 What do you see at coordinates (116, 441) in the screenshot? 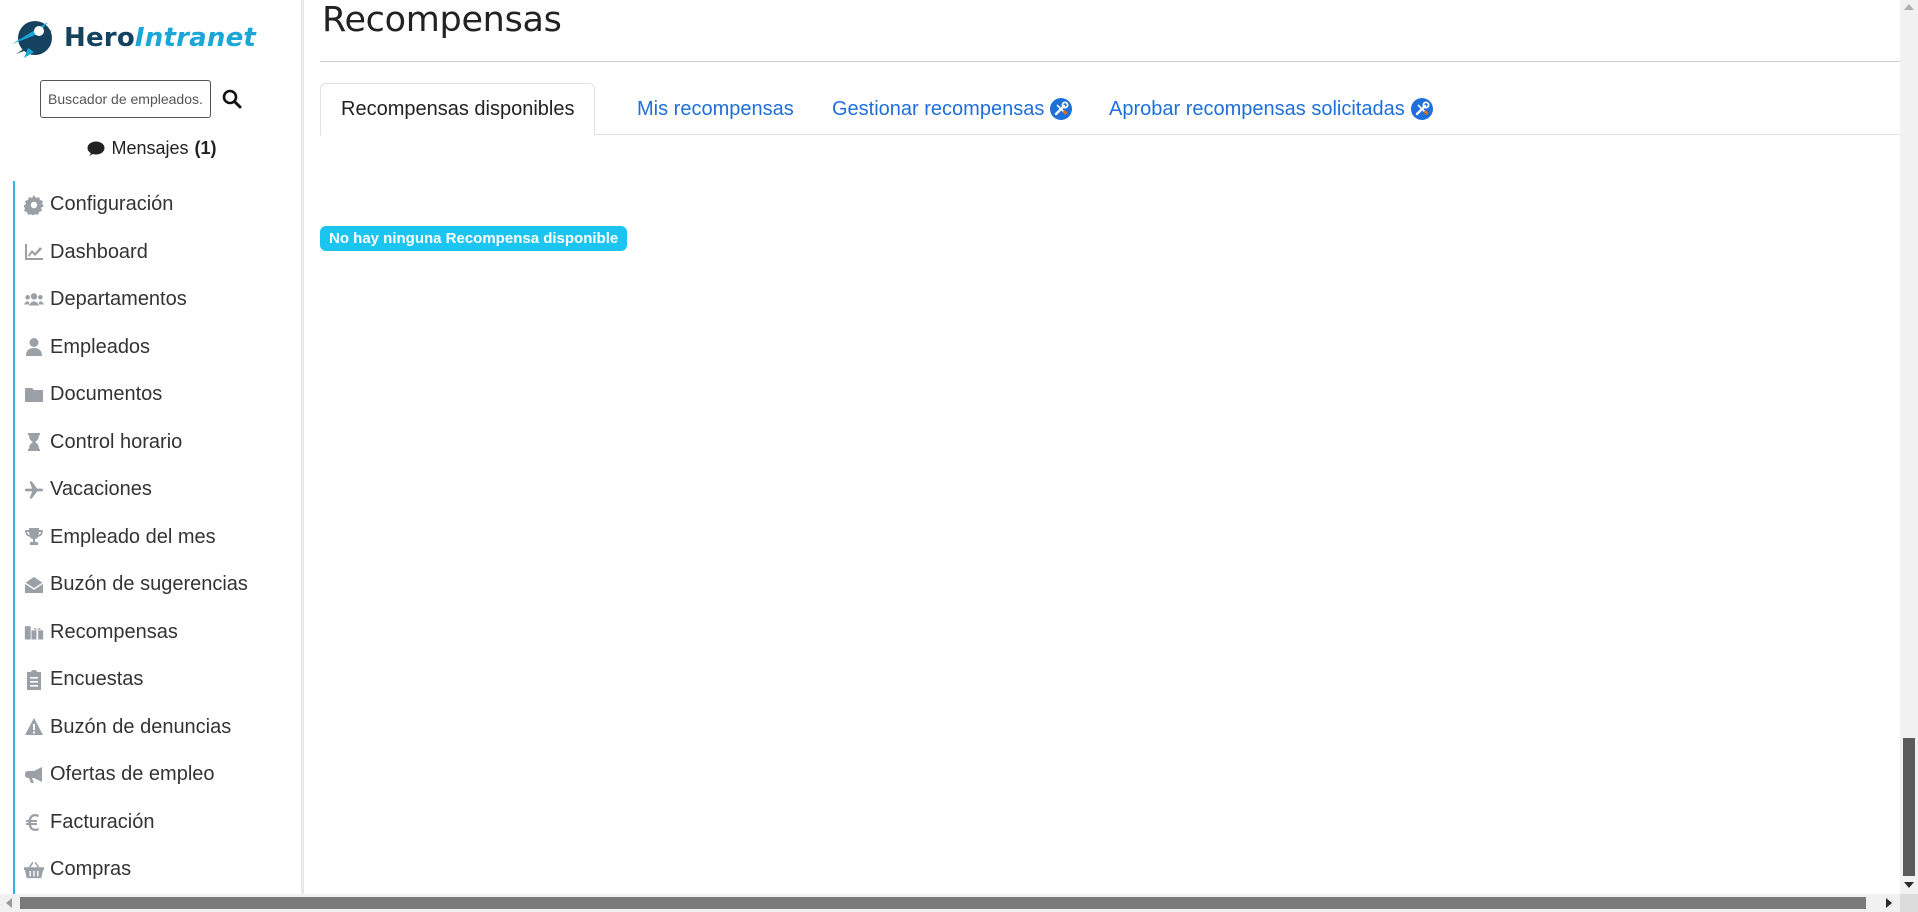
I see `sidebar-item-label: Control horario` at bounding box center [116, 441].